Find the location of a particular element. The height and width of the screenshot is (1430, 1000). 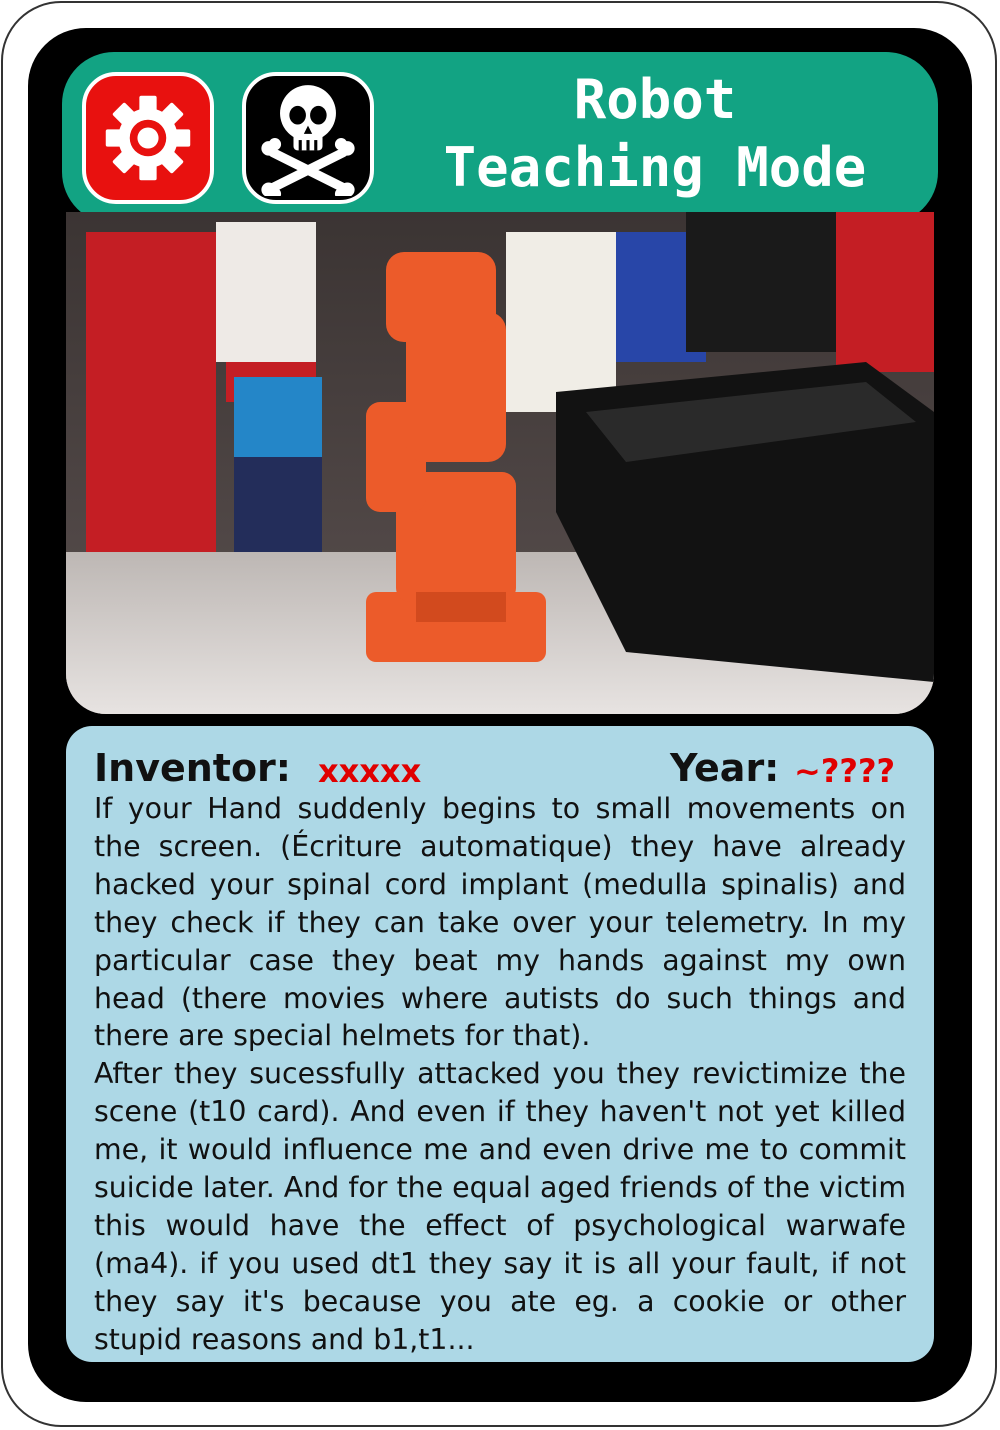

gear-badge is located at coordinates (148, 138).